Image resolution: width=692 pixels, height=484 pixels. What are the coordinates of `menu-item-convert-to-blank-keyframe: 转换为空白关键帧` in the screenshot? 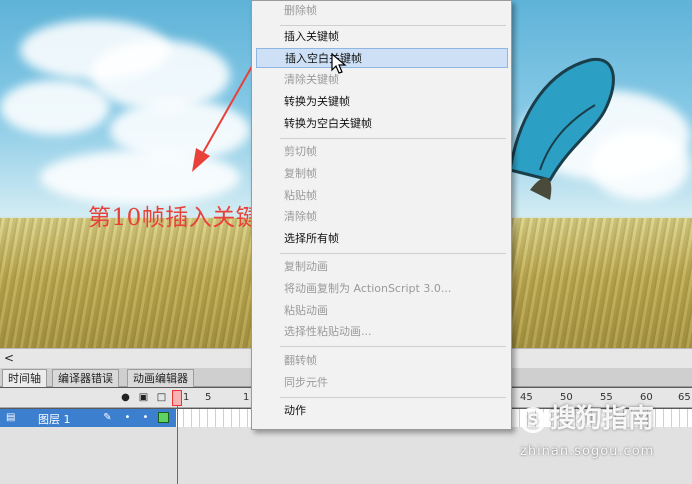 It's located at (382, 124).